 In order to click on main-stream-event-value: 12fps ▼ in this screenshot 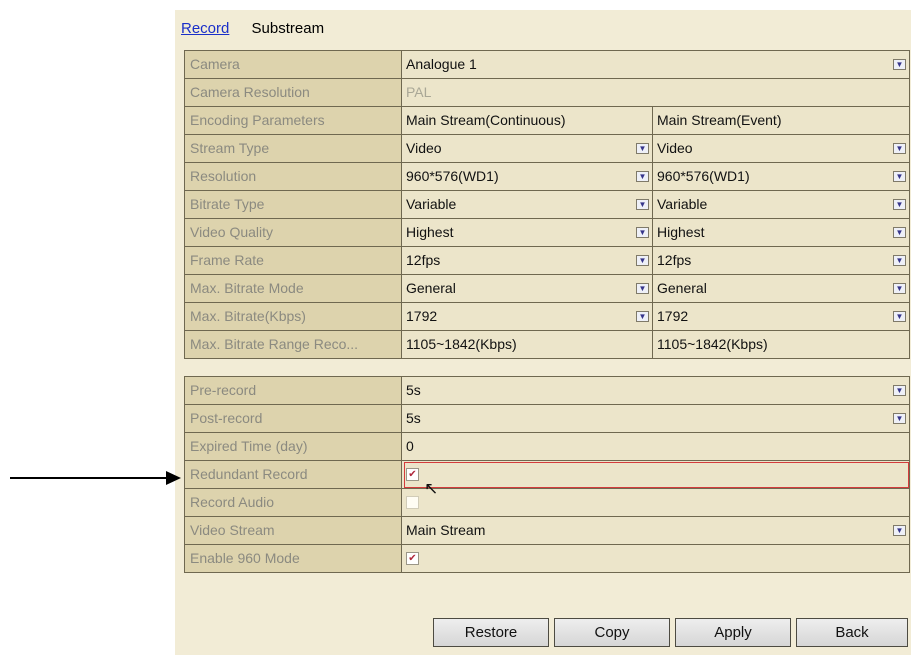, I will do `click(781, 260)`.